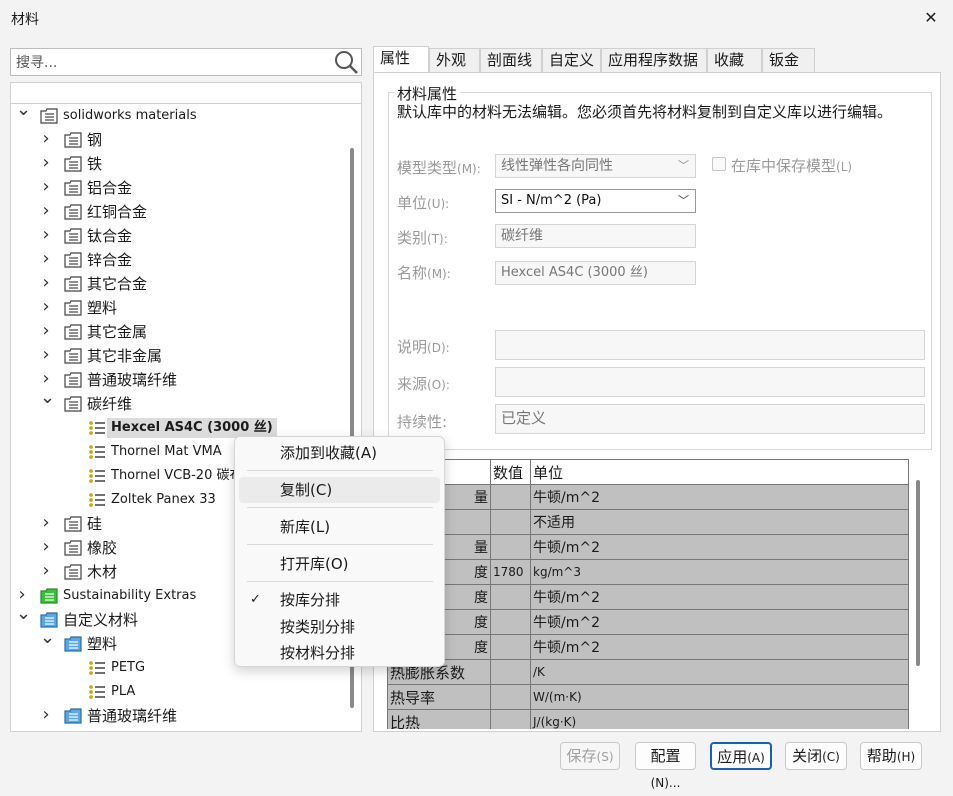  Describe the element at coordinates (741, 756) in the screenshot. I see `apply-button: 应用(A)` at that location.